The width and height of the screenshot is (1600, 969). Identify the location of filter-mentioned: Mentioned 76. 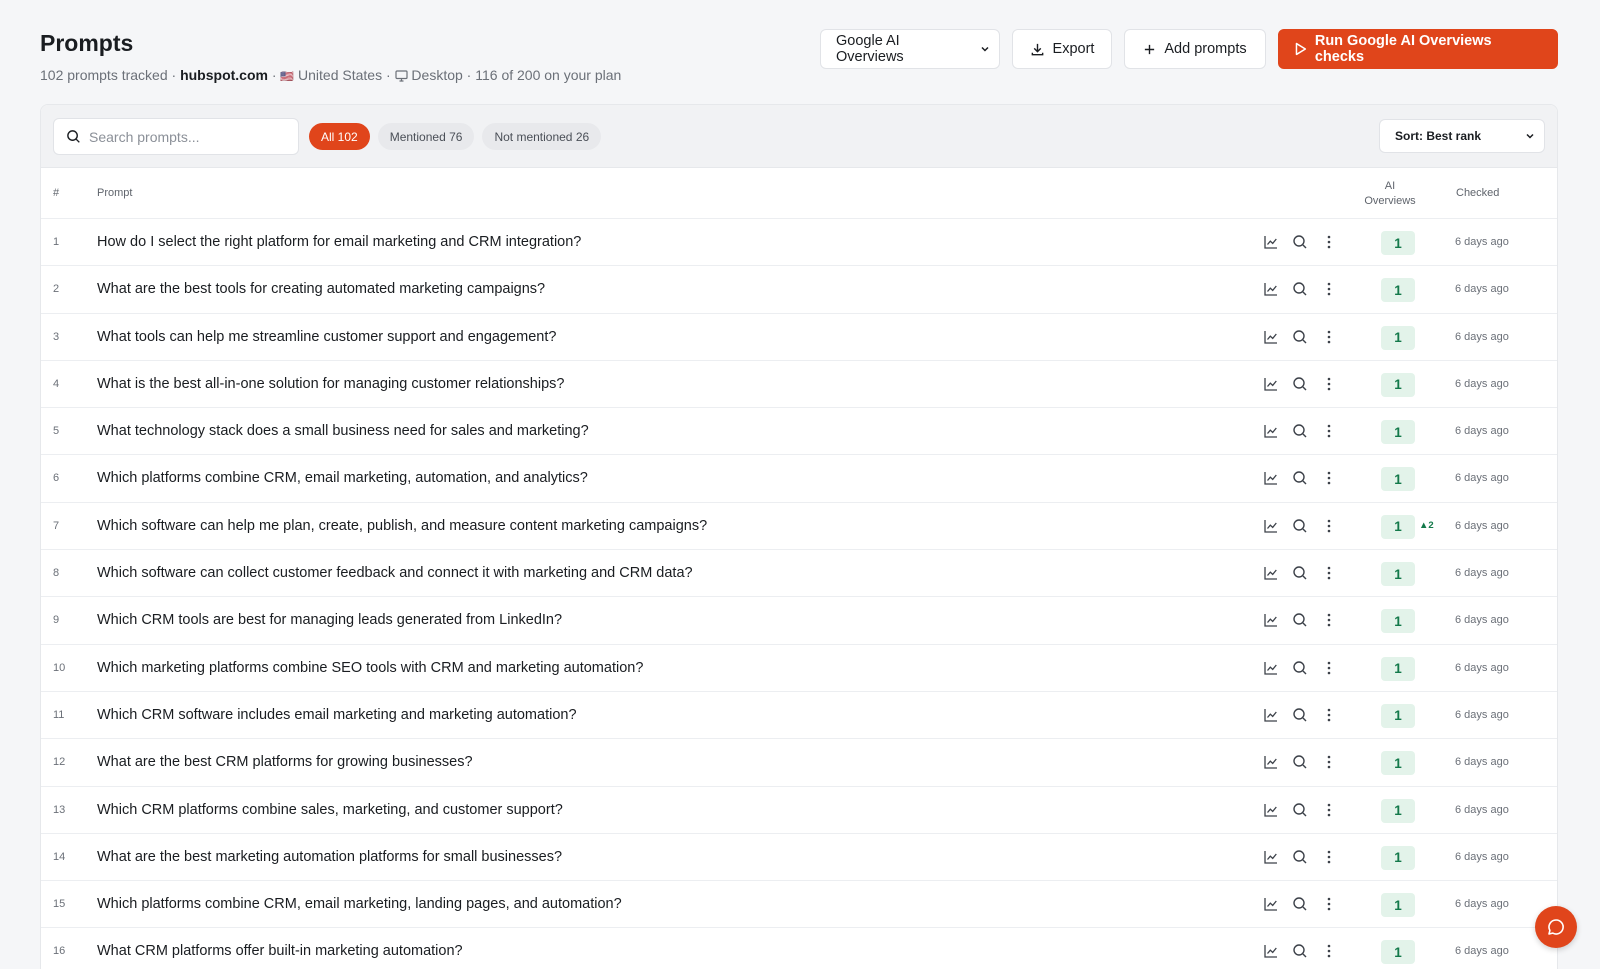
(426, 136).